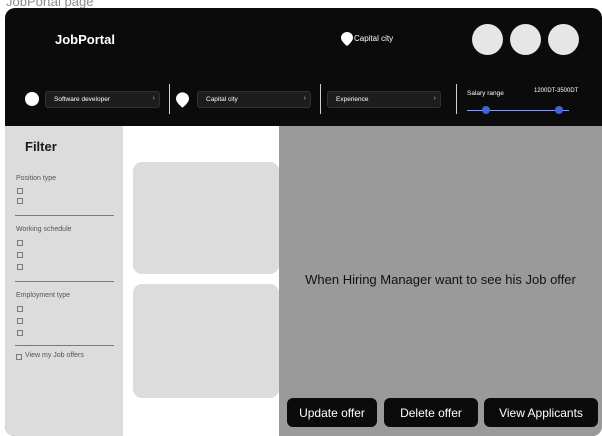 This screenshot has height=436, width=602. I want to click on position-icon, so click(32, 99).